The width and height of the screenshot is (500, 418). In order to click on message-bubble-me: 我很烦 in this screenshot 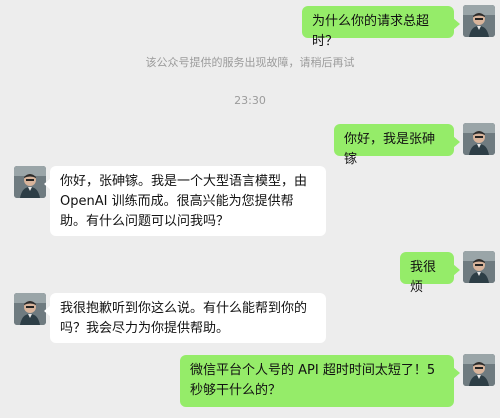, I will do `click(430, 273)`.